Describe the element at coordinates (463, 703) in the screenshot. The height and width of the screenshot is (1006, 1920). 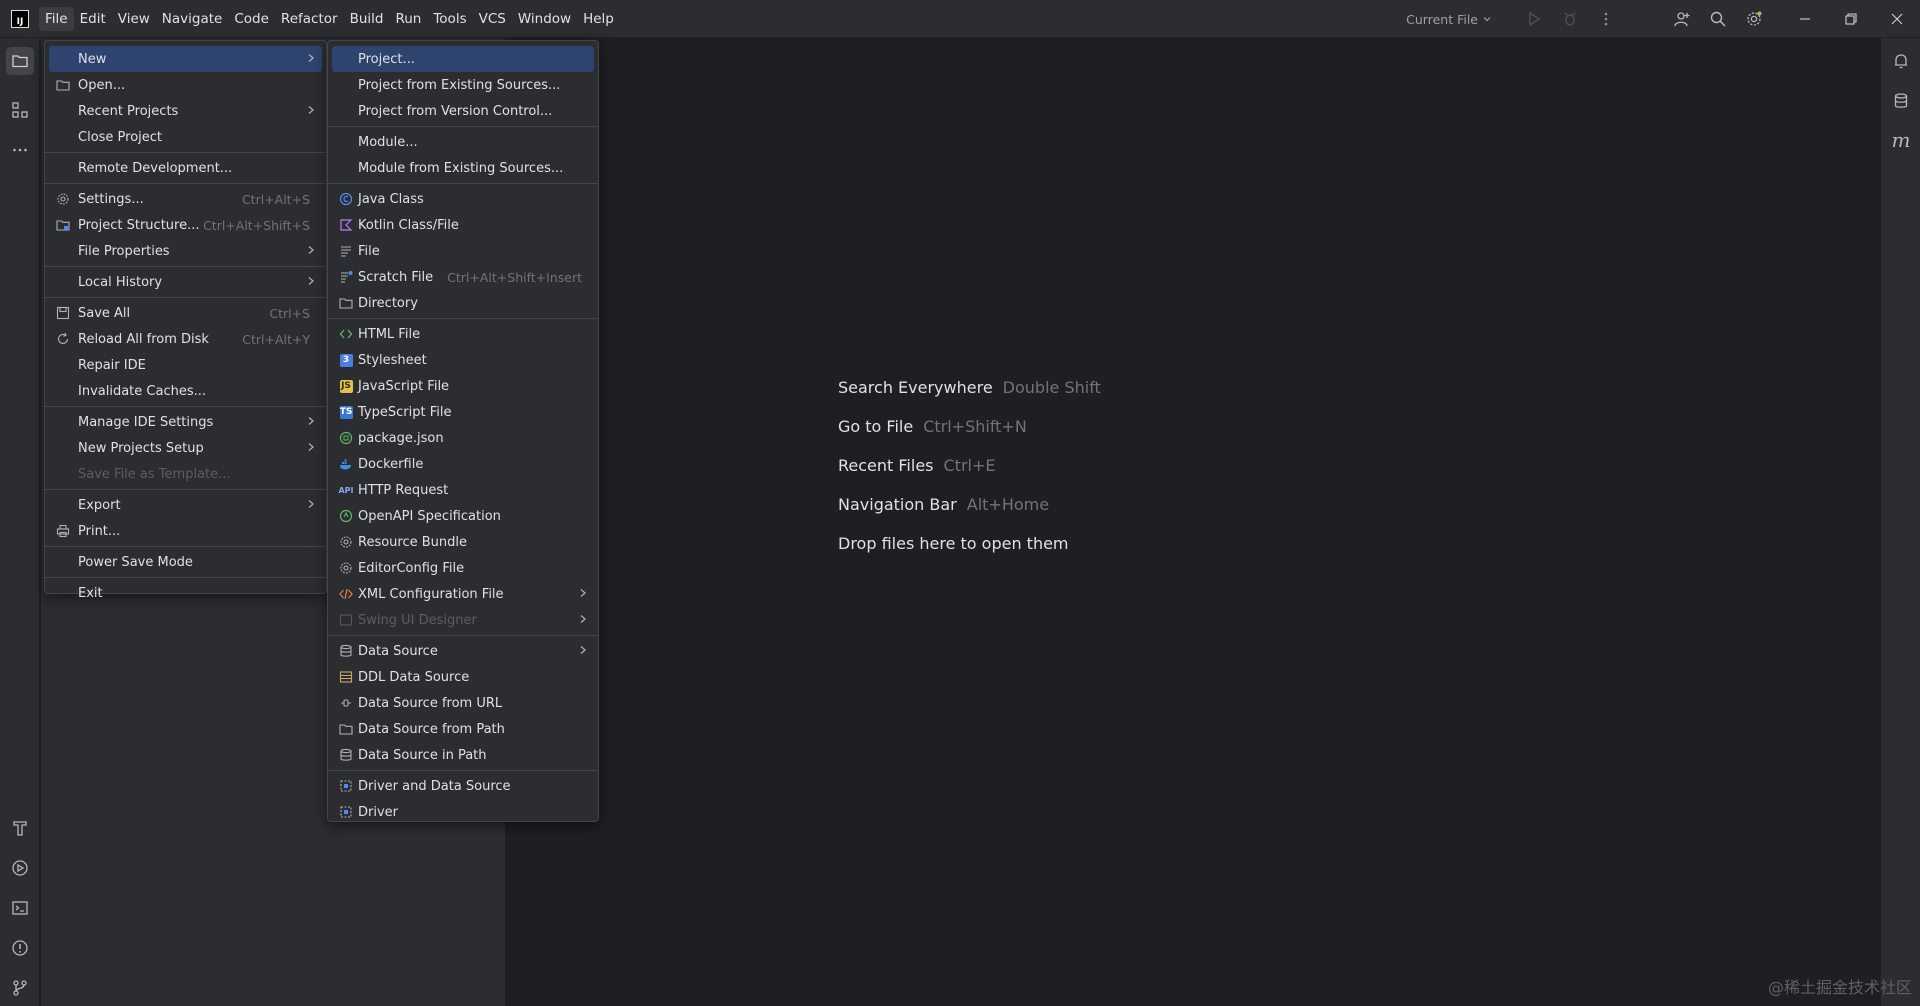
I see `new-menu-item-data-source-from-url: Data Source from URL` at that location.